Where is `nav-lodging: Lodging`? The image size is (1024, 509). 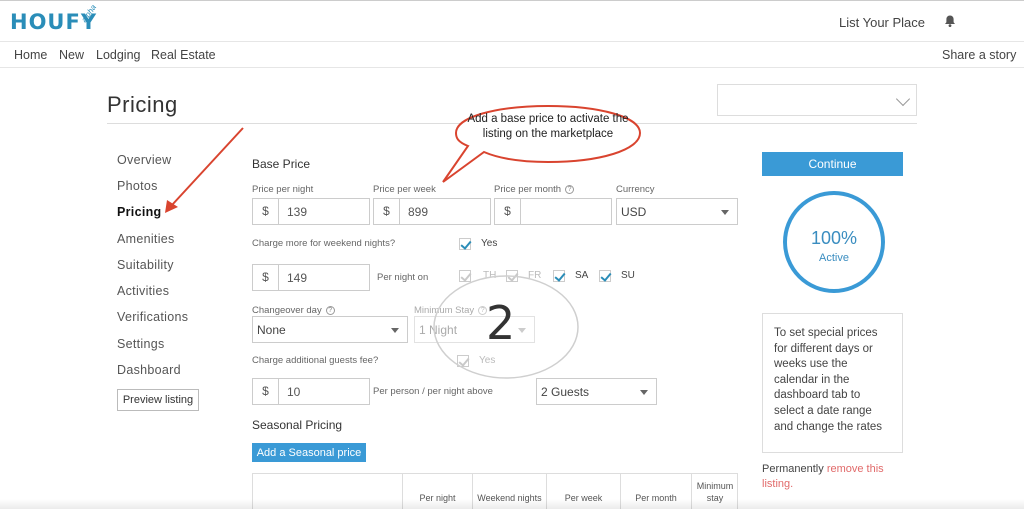 nav-lodging: Lodging is located at coordinates (118, 55).